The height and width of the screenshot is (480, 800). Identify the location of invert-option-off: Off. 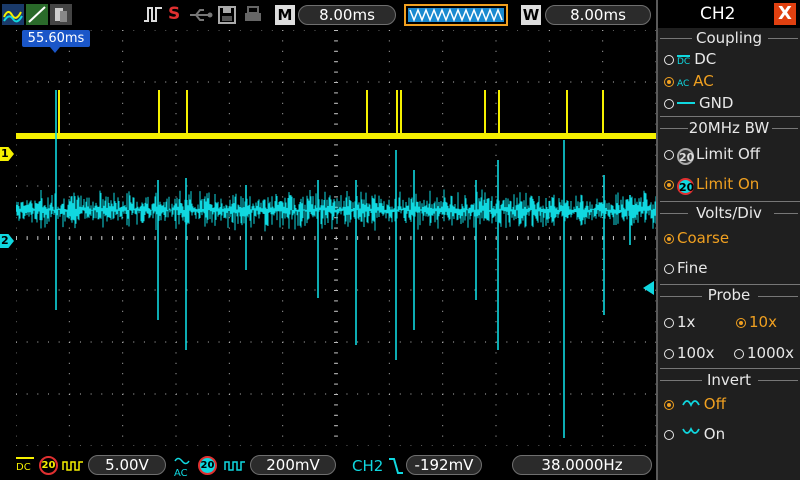
(695, 404).